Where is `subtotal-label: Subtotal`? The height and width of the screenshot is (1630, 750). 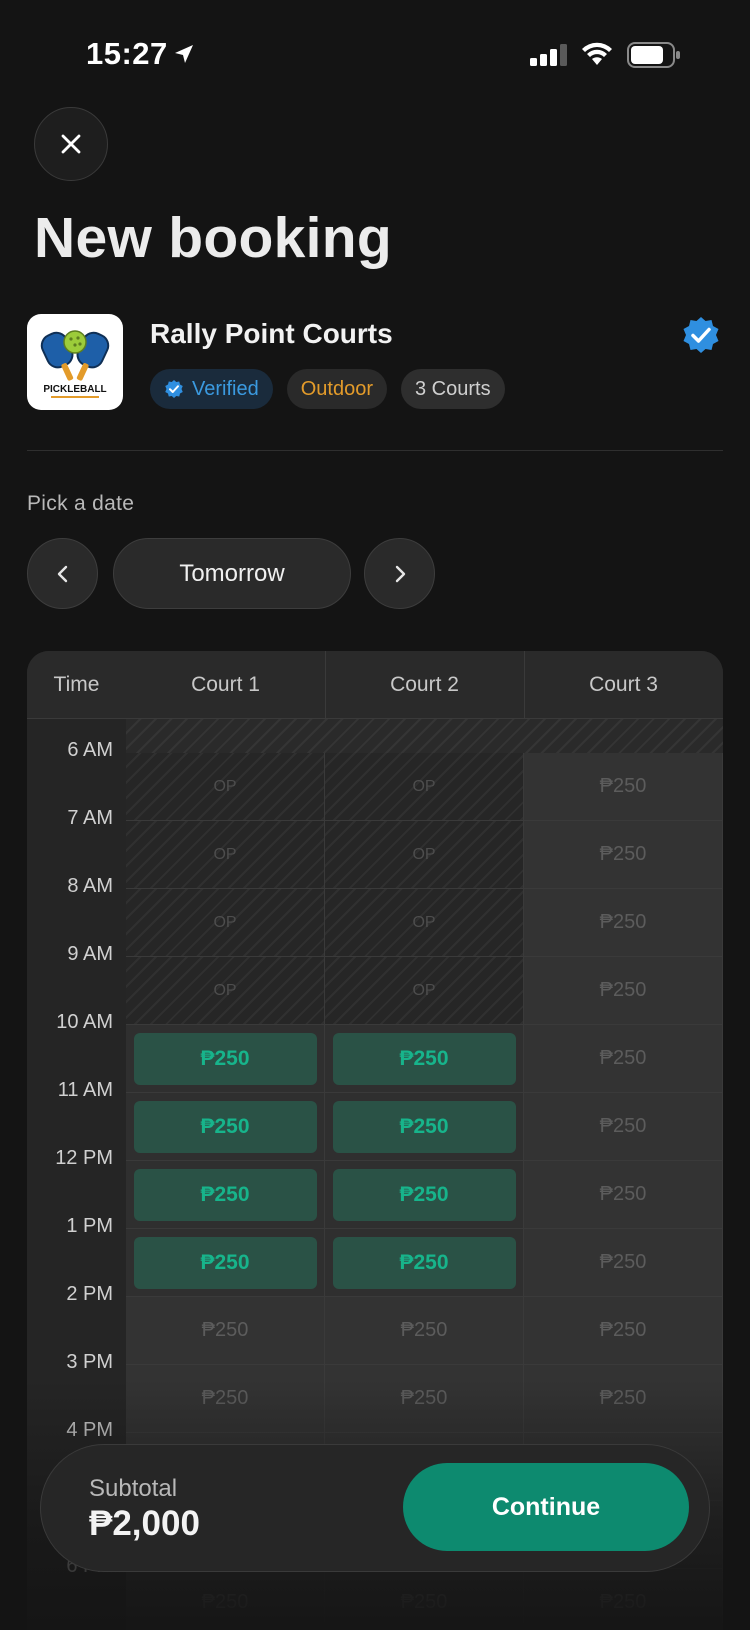 subtotal-label: Subtotal is located at coordinates (133, 1488).